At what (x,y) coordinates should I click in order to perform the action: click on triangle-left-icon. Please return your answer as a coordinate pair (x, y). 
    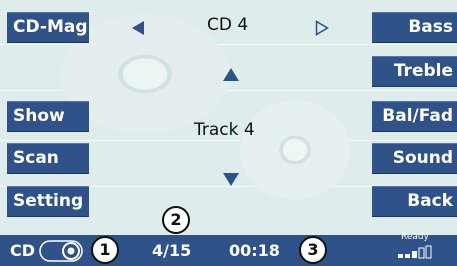
    Looking at the image, I should click on (138, 28).